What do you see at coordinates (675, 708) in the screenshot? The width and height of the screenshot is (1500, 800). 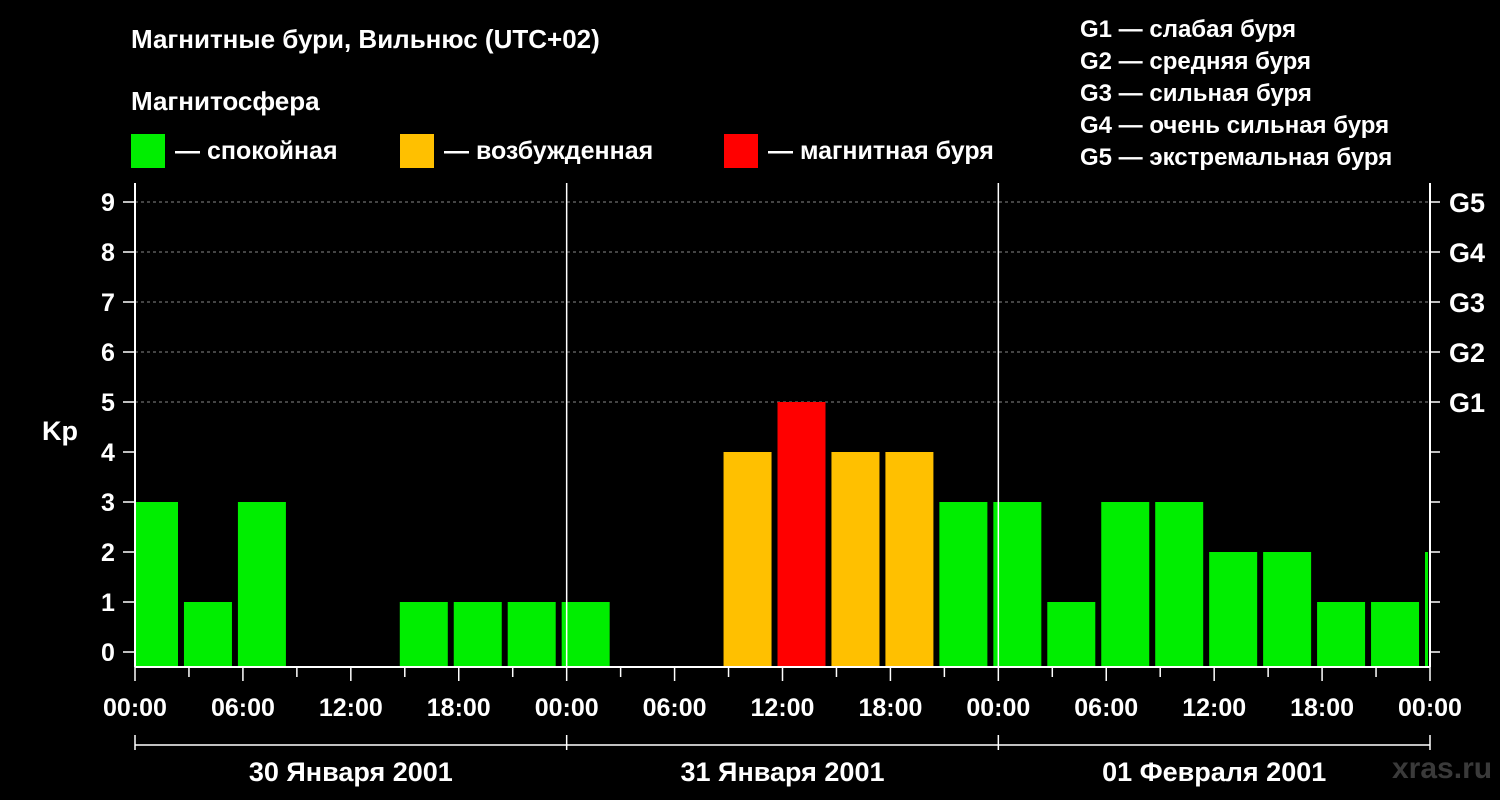 I see `x-tick-label-5: 06:00` at bounding box center [675, 708].